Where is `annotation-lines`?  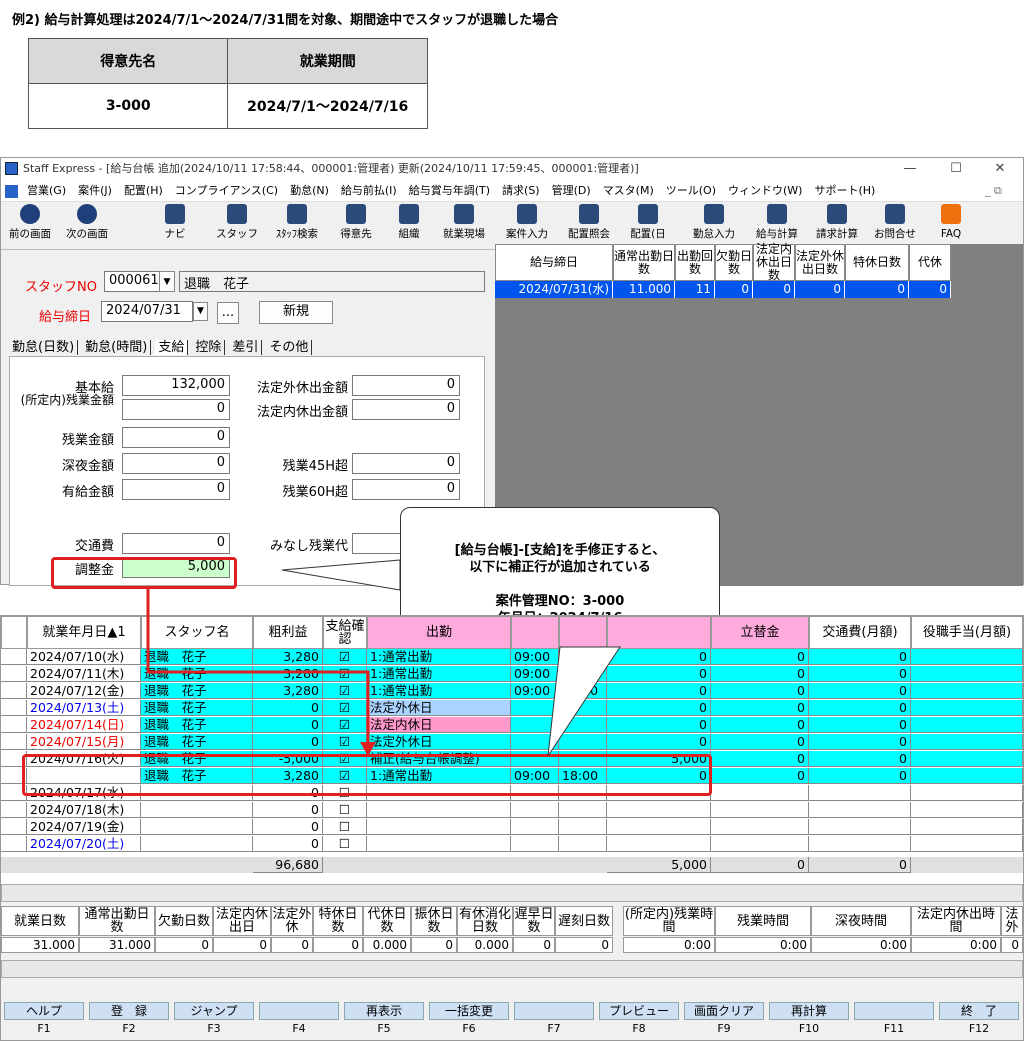 annotation-lines is located at coordinates (383, 658).